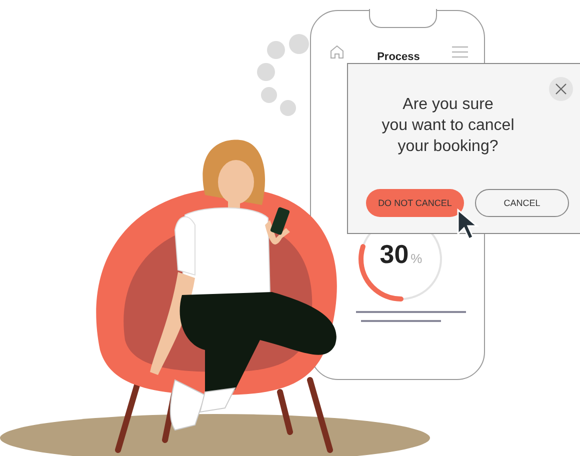 Image resolution: width=580 pixels, height=456 pixels. What do you see at coordinates (398, 57) in the screenshot?
I see `screen-title: Process` at bounding box center [398, 57].